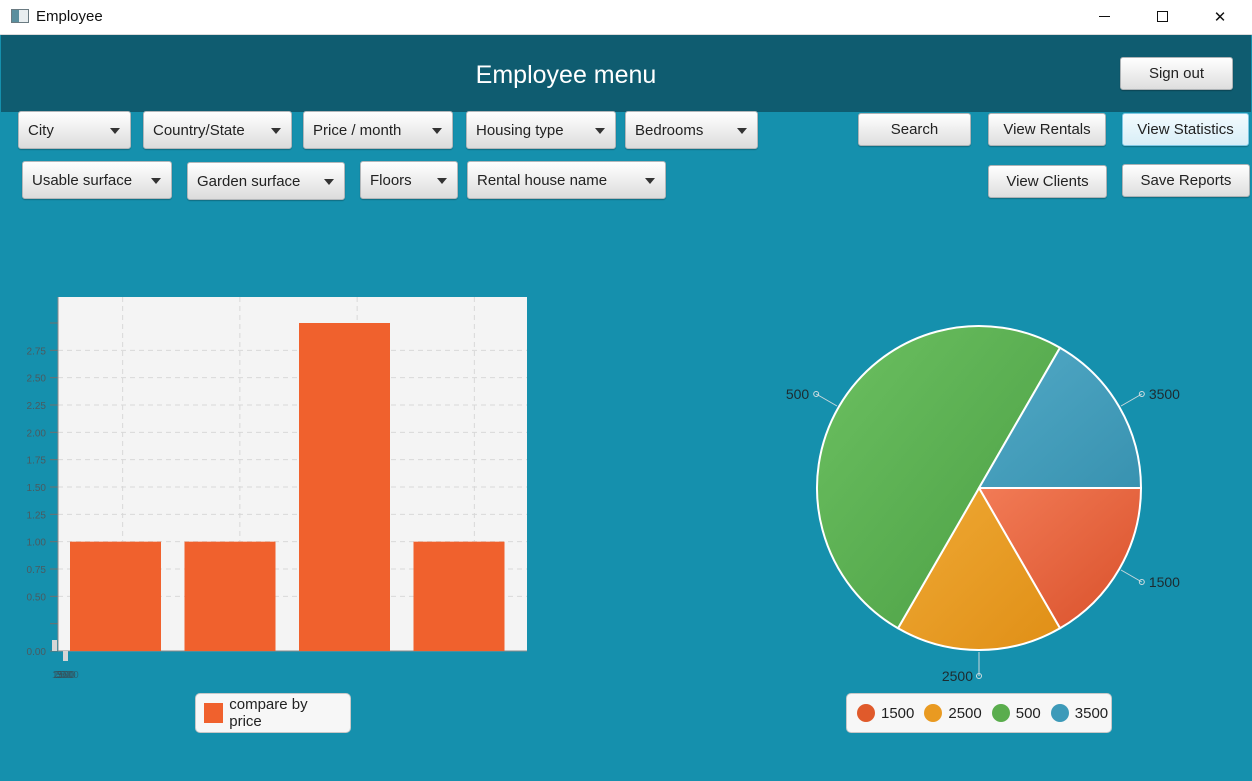 Image resolution: width=1252 pixels, height=781 pixels. Describe the element at coordinates (1091, 713) in the screenshot. I see `legend-label: 3500` at that location.